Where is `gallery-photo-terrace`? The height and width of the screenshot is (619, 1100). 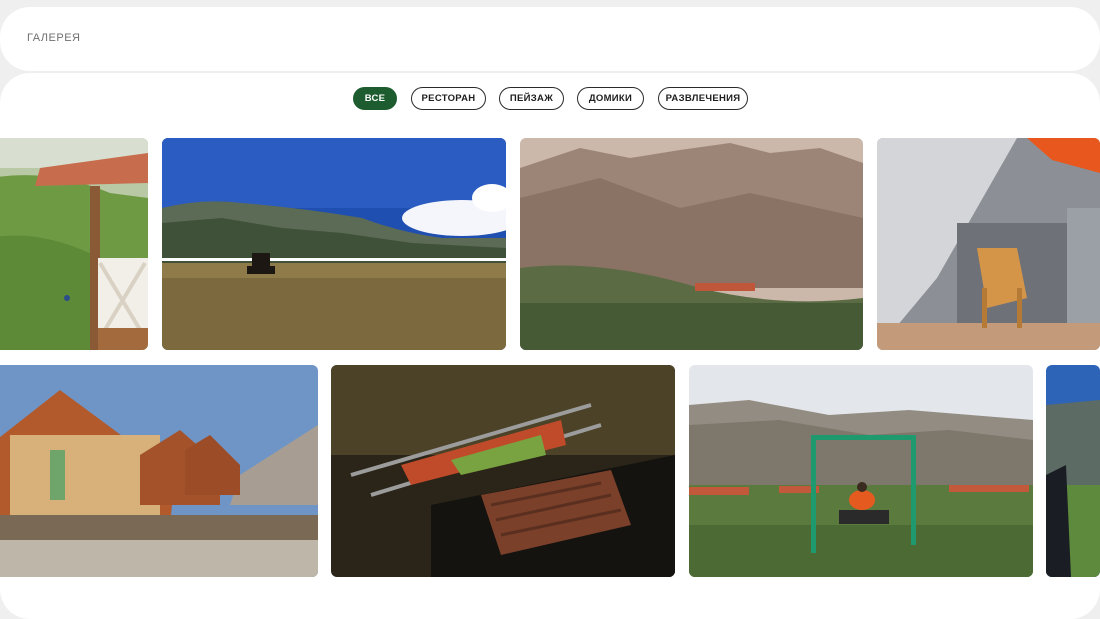
gallery-photo-terrace is located at coordinates (988, 244).